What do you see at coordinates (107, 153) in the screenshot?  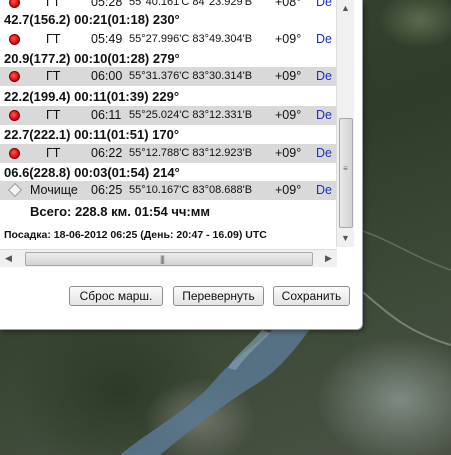 I see `waypoint-time: 06:22` at bounding box center [107, 153].